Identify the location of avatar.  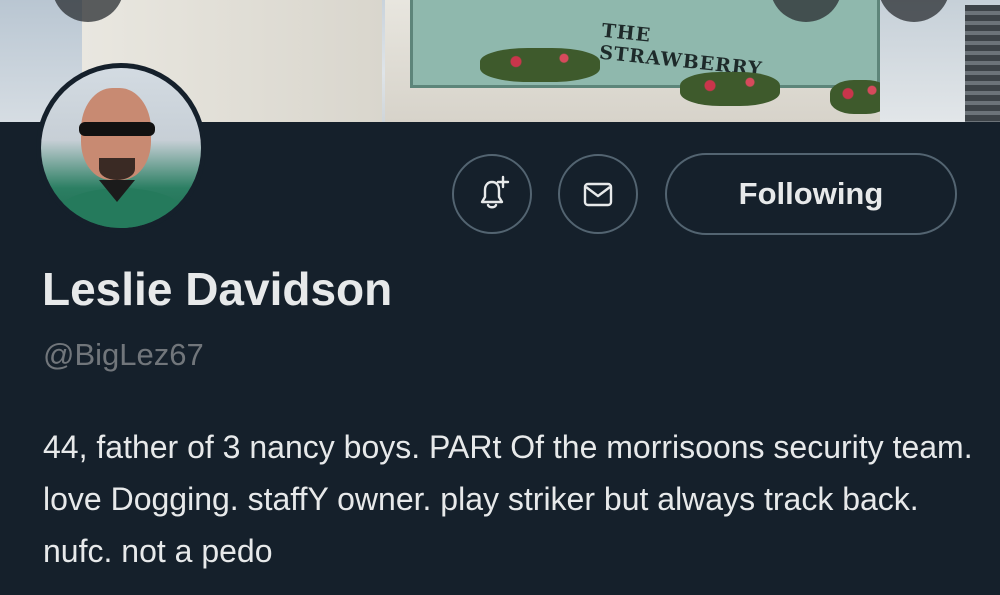
(121, 148).